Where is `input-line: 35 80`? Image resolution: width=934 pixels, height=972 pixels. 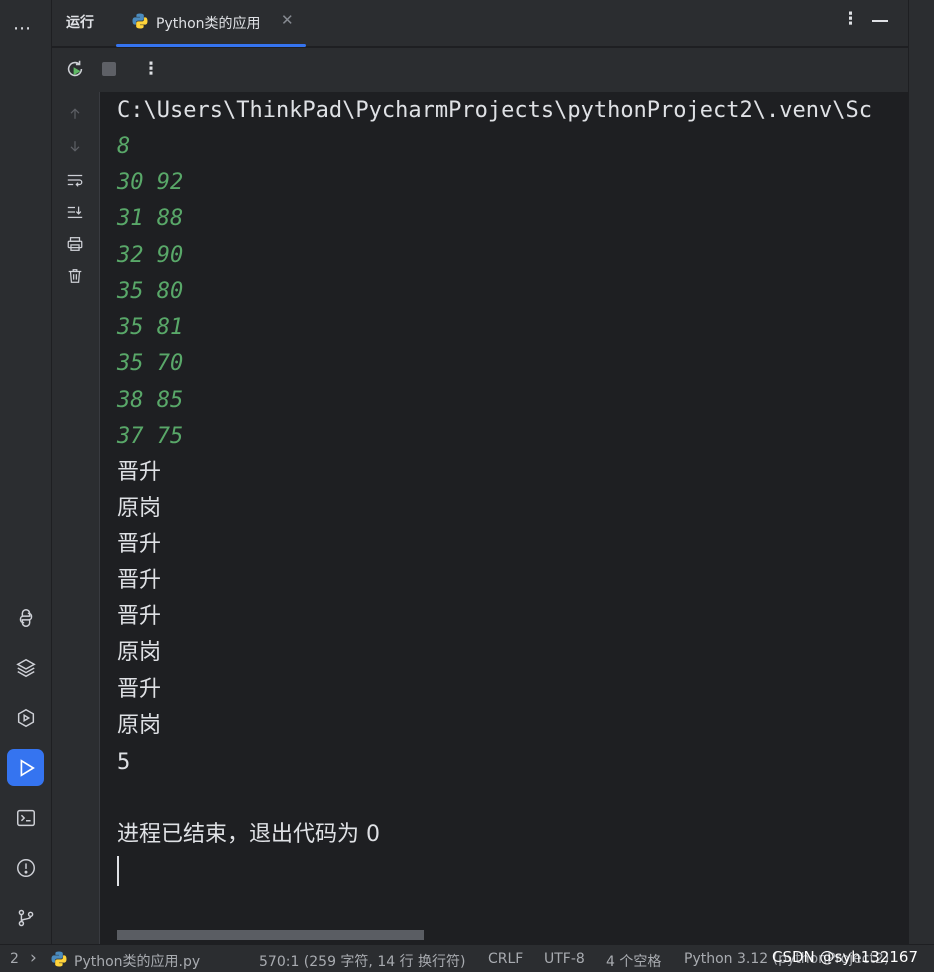
input-line: 35 80 is located at coordinates (150, 291).